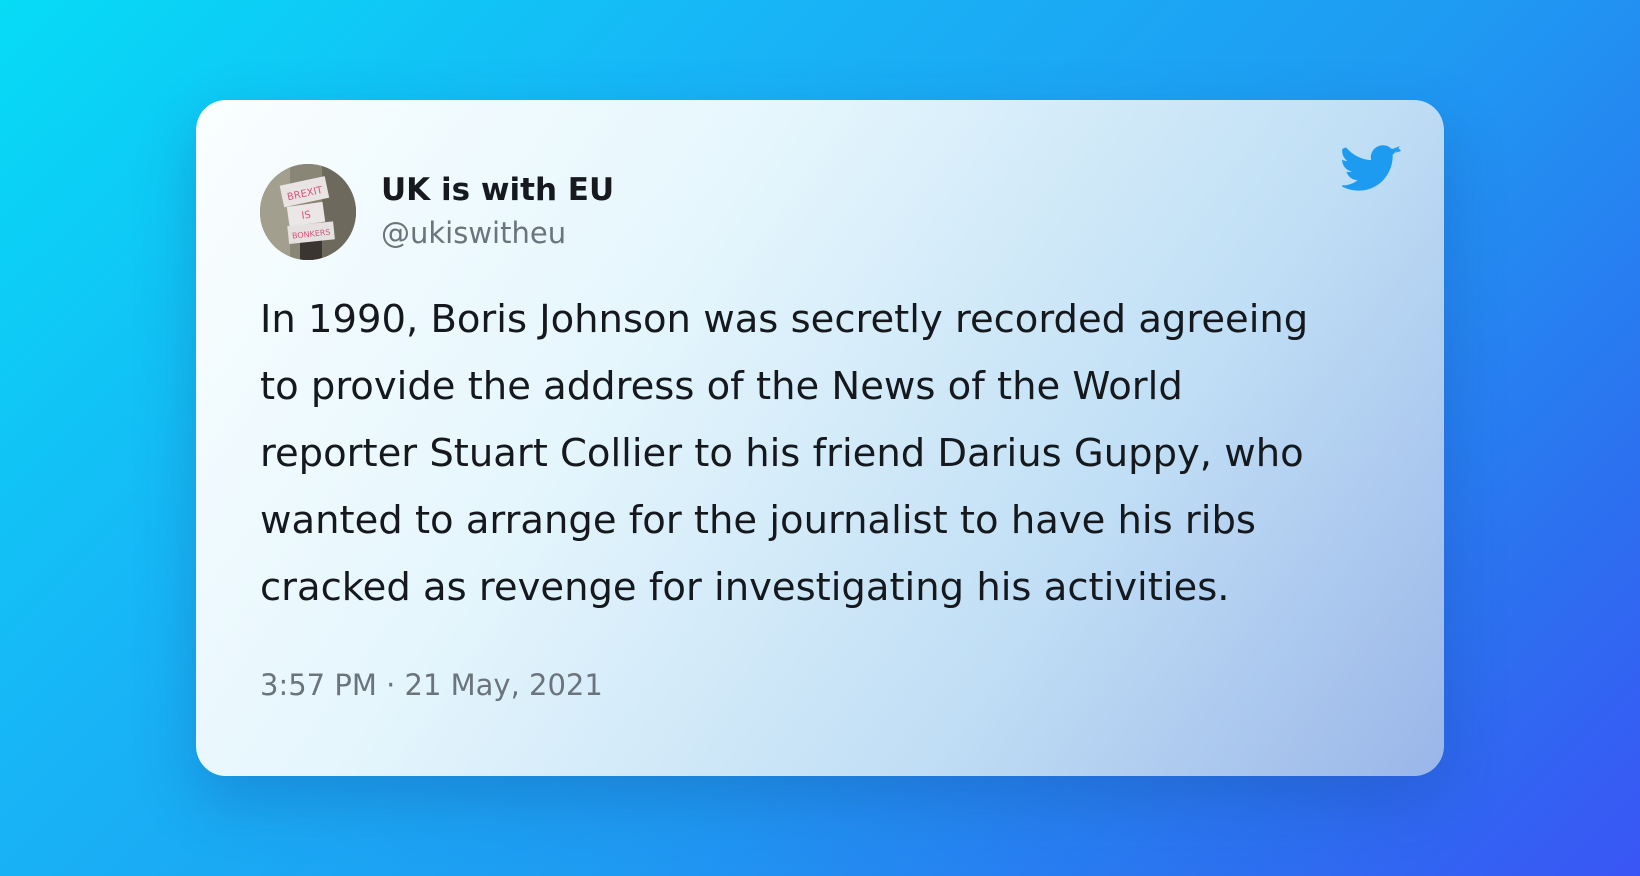  I want to click on avatar-image: BREXIT IS BONKERS, so click(308, 212).